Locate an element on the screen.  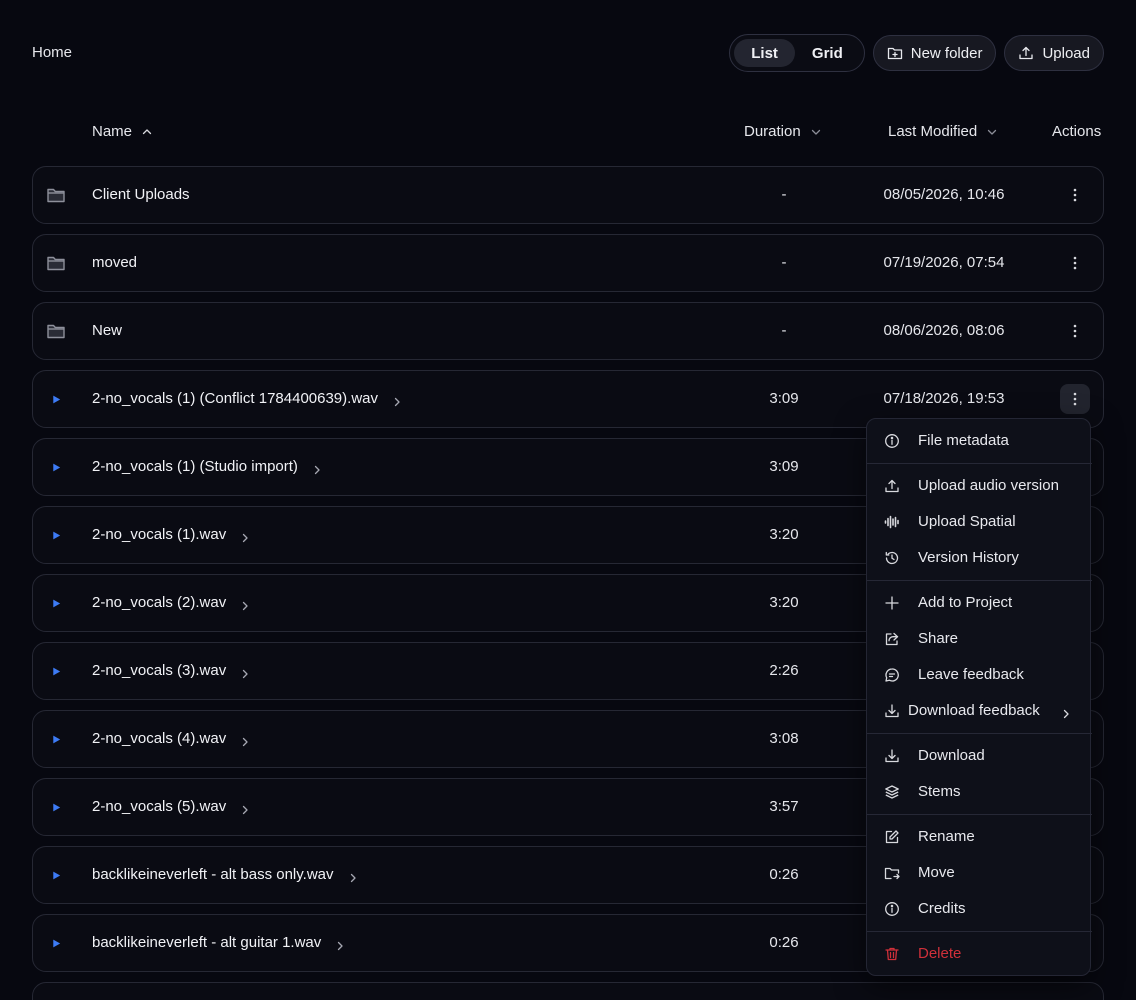
share-icon is located at coordinates (892, 639).